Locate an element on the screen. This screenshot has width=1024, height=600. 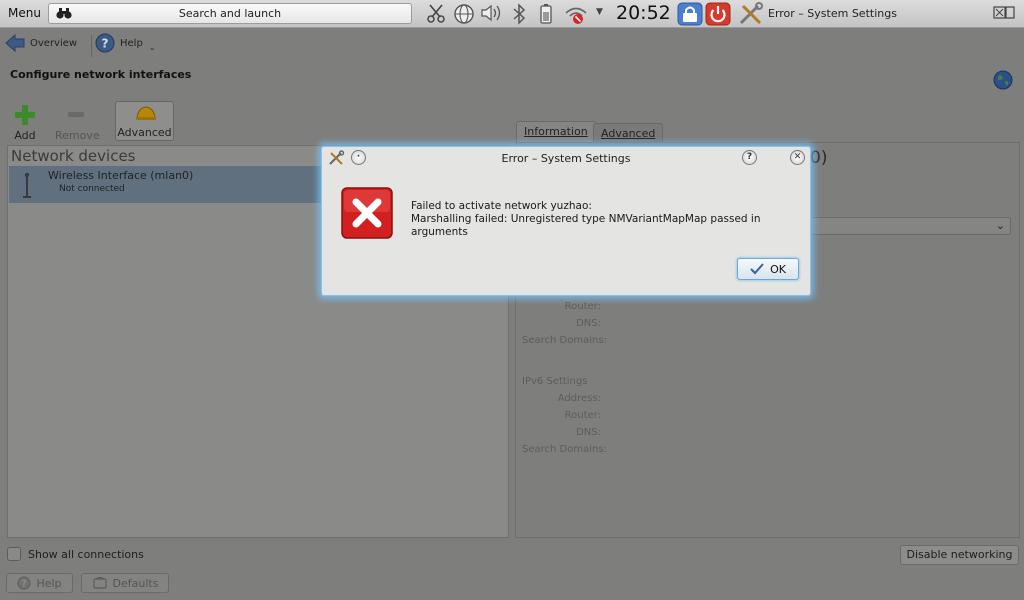
window-list-icon is located at coordinates (1004, 13).